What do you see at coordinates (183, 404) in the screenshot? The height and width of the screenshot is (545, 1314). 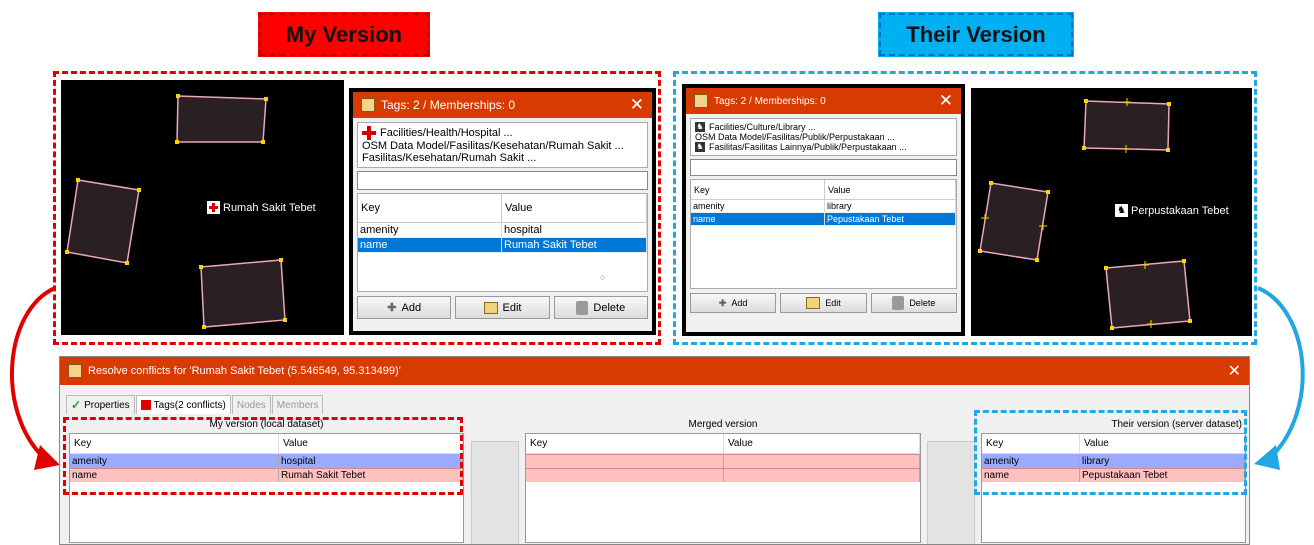 I see `tab-tags: Tags(2 conflicts)` at bounding box center [183, 404].